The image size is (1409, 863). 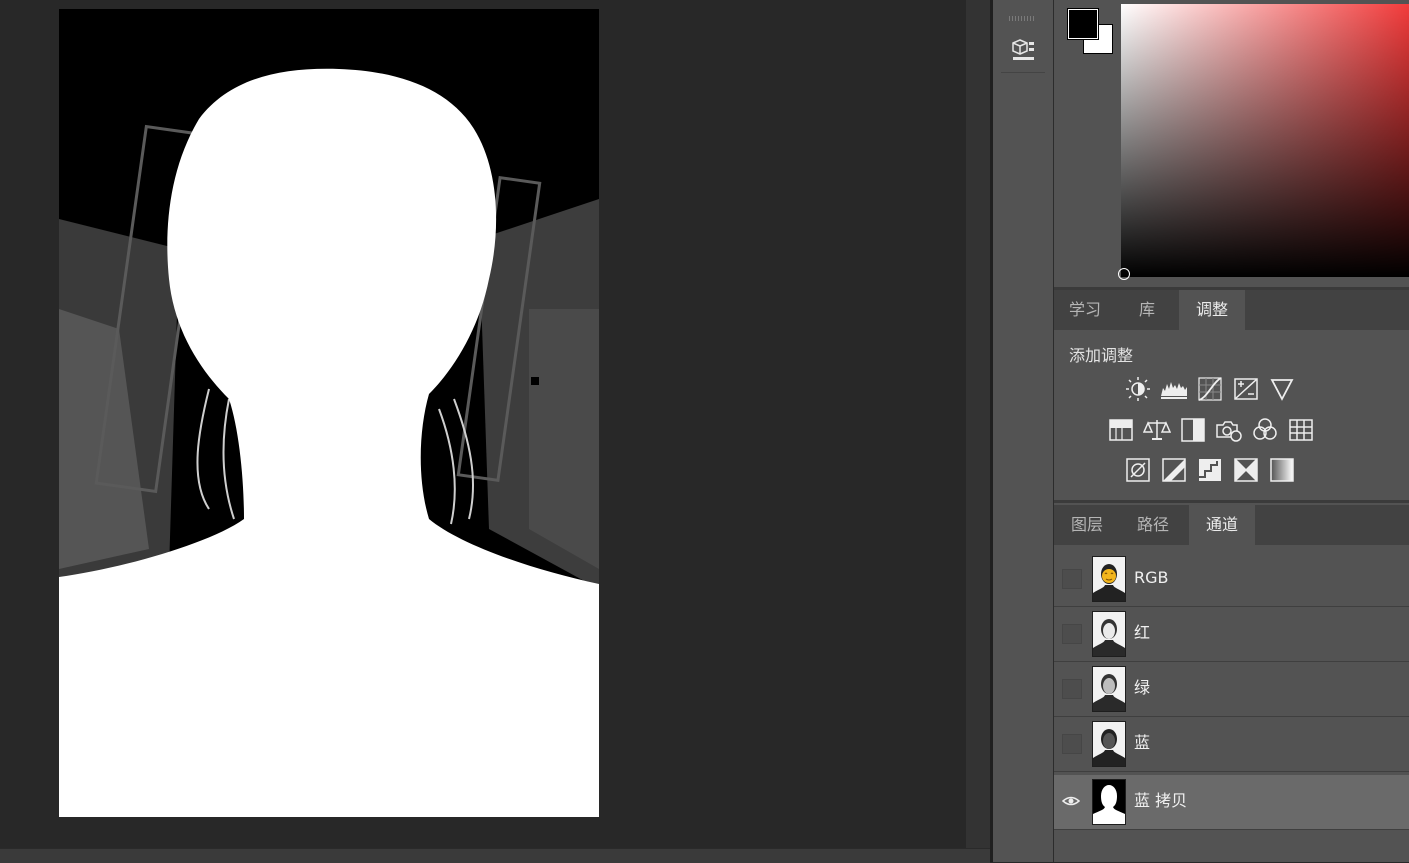 What do you see at coordinates (1138, 389) in the screenshot?
I see `brightness-contrast-icon` at bounding box center [1138, 389].